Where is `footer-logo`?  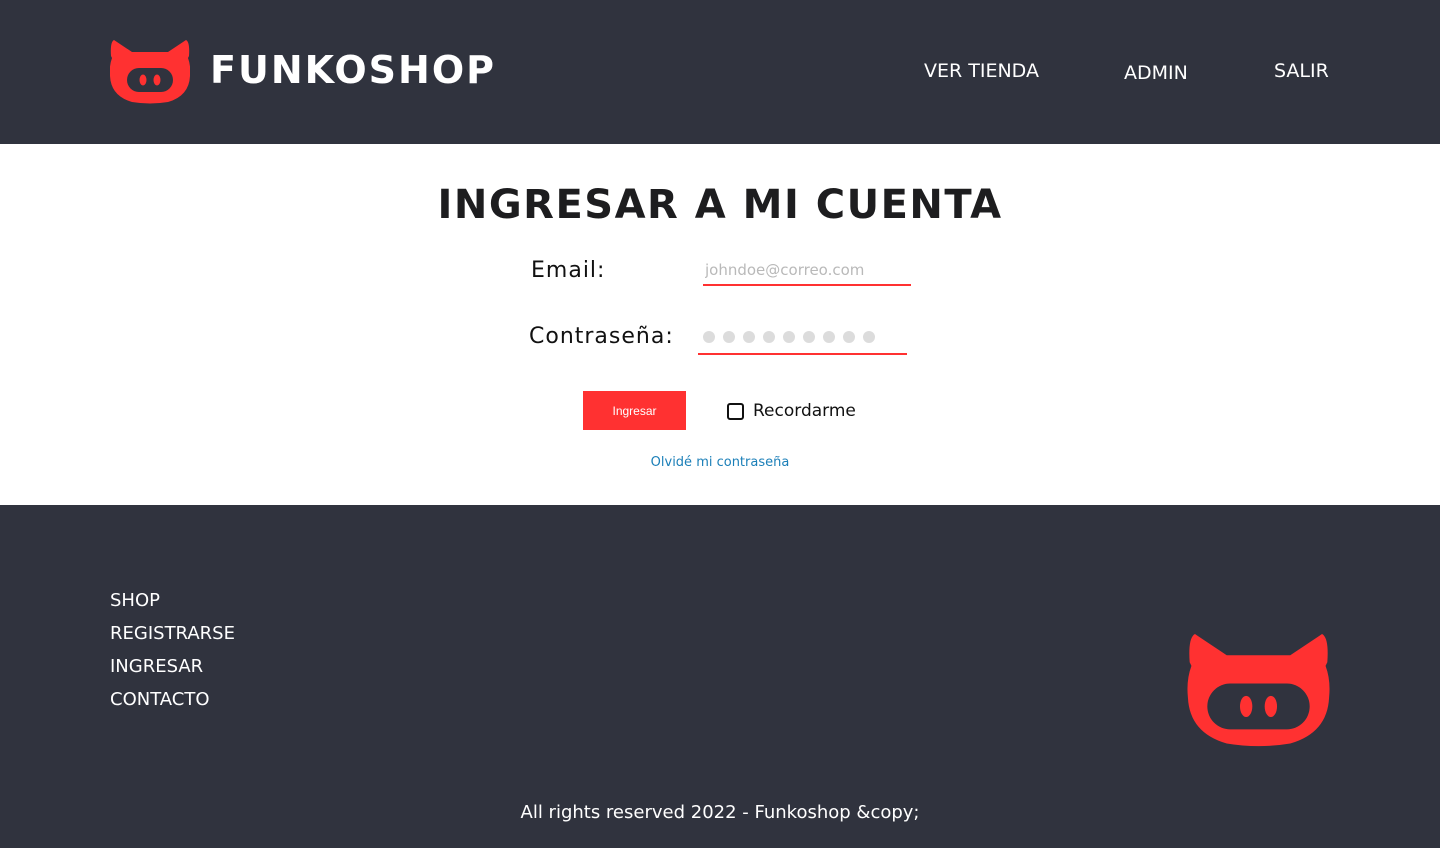
footer-logo is located at coordinates (1258, 687).